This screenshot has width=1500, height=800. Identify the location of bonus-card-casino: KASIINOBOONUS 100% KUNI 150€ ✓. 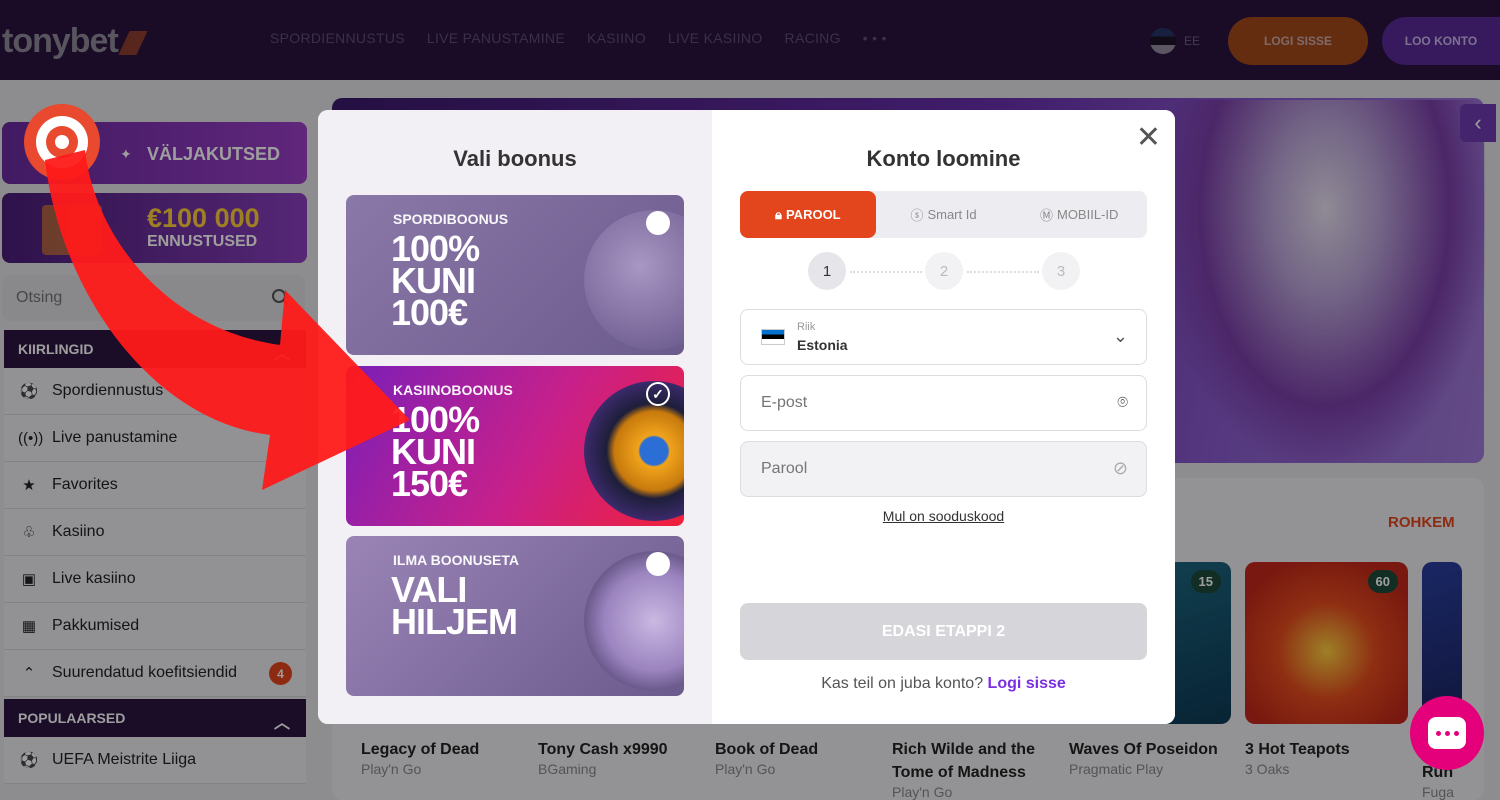
(515, 446).